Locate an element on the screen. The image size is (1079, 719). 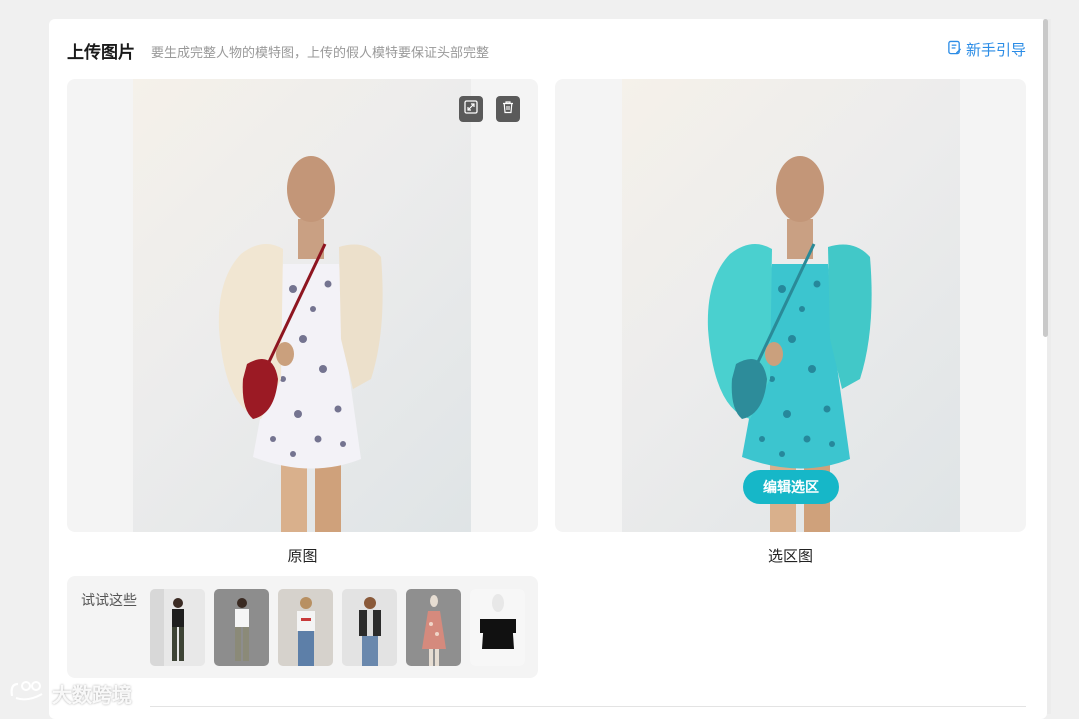
expand-icon is located at coordinates (471, 109).